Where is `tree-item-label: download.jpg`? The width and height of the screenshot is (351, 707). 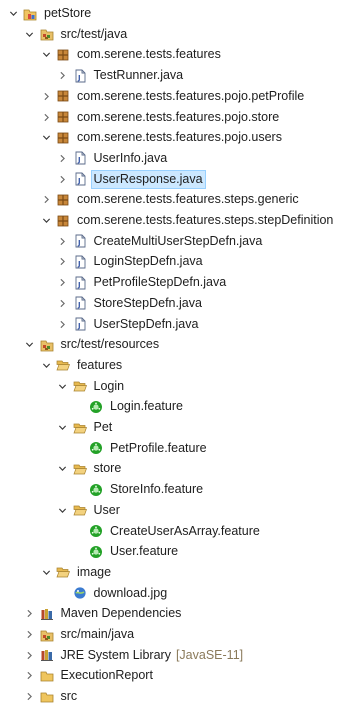 tree-item-label: download.jpg is located at coordinates (130, 592).